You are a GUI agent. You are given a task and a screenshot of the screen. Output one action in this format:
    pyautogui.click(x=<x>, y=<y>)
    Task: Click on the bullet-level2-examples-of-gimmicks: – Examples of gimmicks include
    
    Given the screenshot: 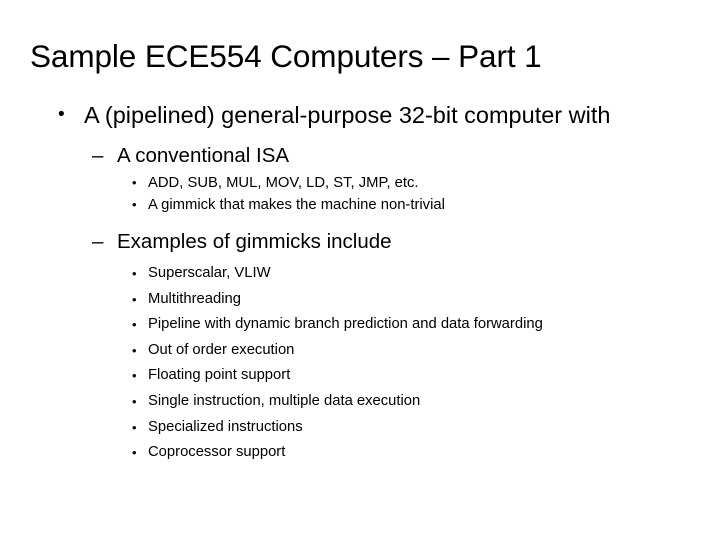 What is the action you would take?
    pyautogui.click(x=382, y=241)
    